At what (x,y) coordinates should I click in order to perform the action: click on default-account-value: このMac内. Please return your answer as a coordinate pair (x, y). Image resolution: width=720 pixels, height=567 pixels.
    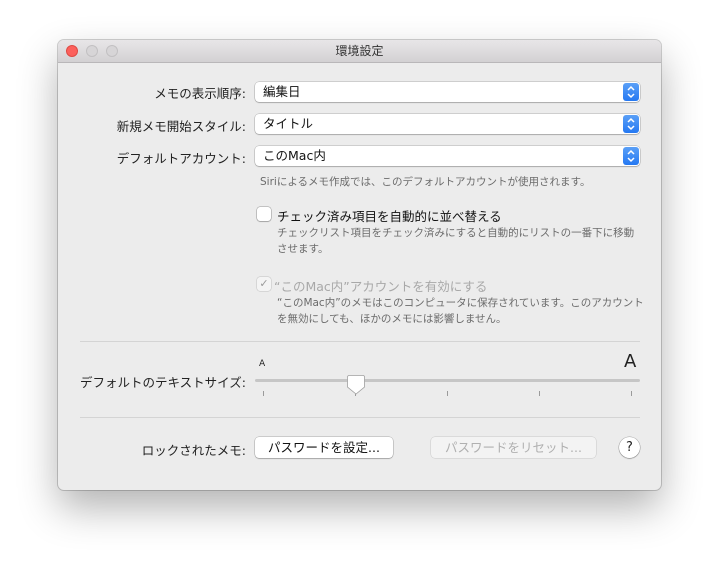
    Looking at the image, I should click on (294, 155).